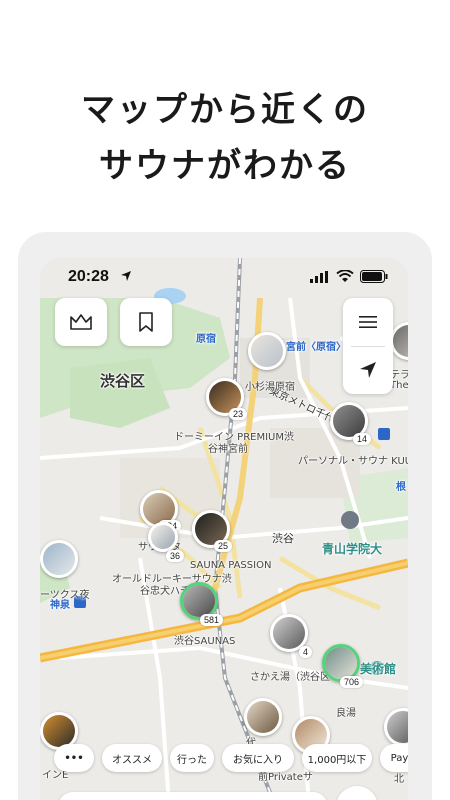  Describe the element at coordinates (65, 595) in the screenshot. I see `hokkai-label: ーツクス夜` at that location.